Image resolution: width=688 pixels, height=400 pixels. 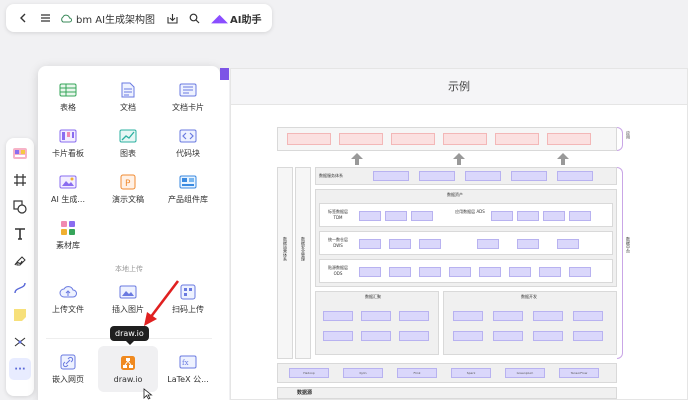 I want to click on document-title: bm AI生成架构图, so click(x=107, y=18).